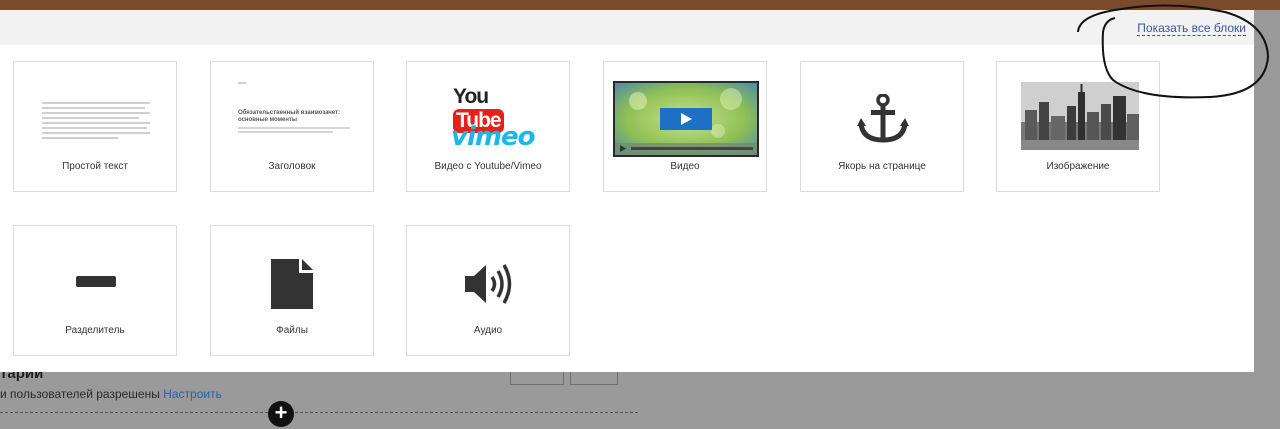 The image size is (1280, 429). I want to click on tile-label: Якорь на странице, so click(882, 166).